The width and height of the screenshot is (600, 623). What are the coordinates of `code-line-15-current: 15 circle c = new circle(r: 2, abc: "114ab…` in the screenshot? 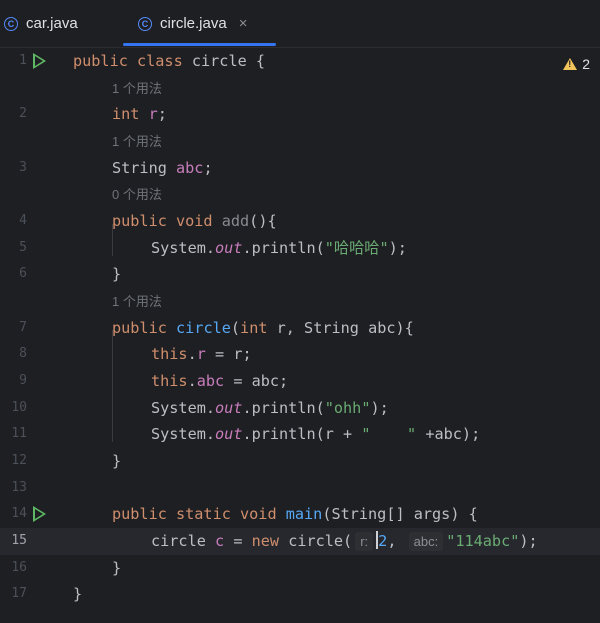 It's located at (300, 541).